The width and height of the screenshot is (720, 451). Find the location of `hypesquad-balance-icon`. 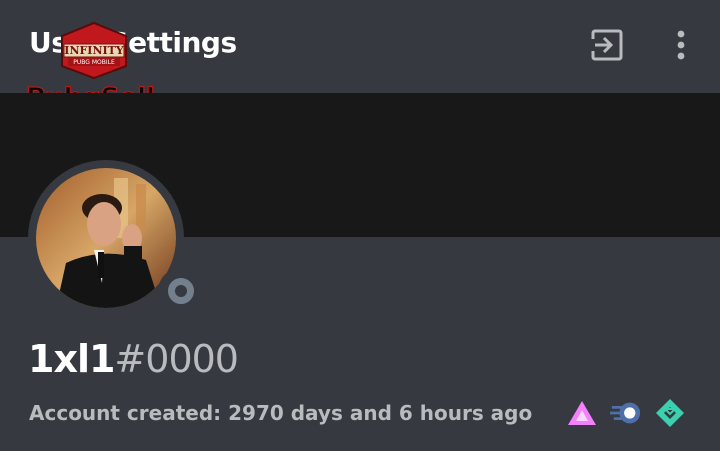

hypesquad-balance-icon is located at coordinates (582, 413).